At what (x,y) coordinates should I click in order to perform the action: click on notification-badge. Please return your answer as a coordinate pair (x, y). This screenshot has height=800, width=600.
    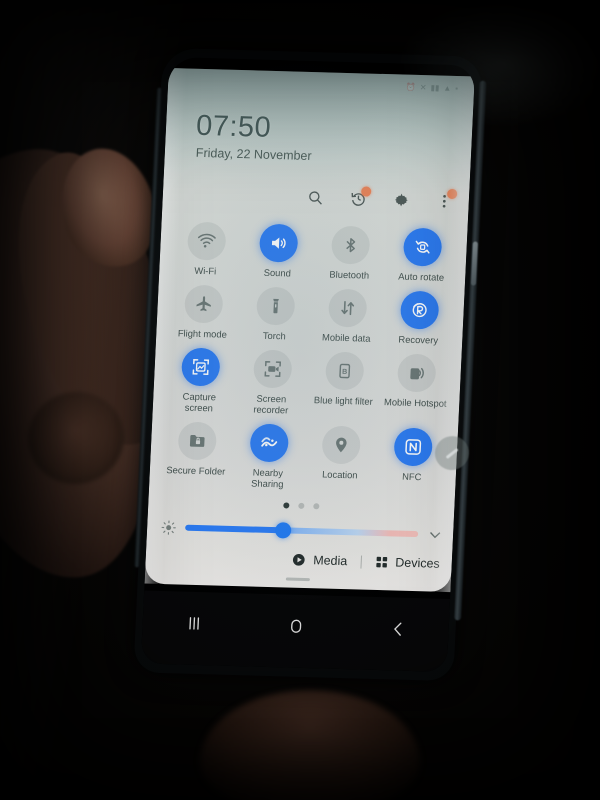
    Looking at the image, I should click on (366, 191).